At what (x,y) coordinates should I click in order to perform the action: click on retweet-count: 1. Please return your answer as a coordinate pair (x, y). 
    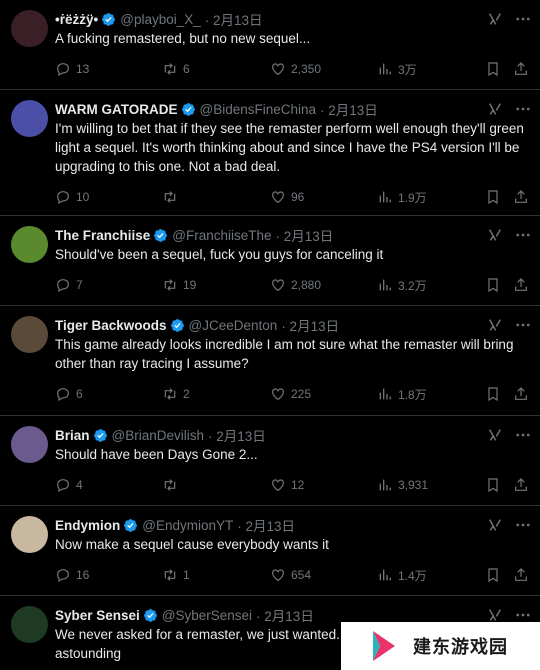
    Looking at the image, I should click on (186, 575).